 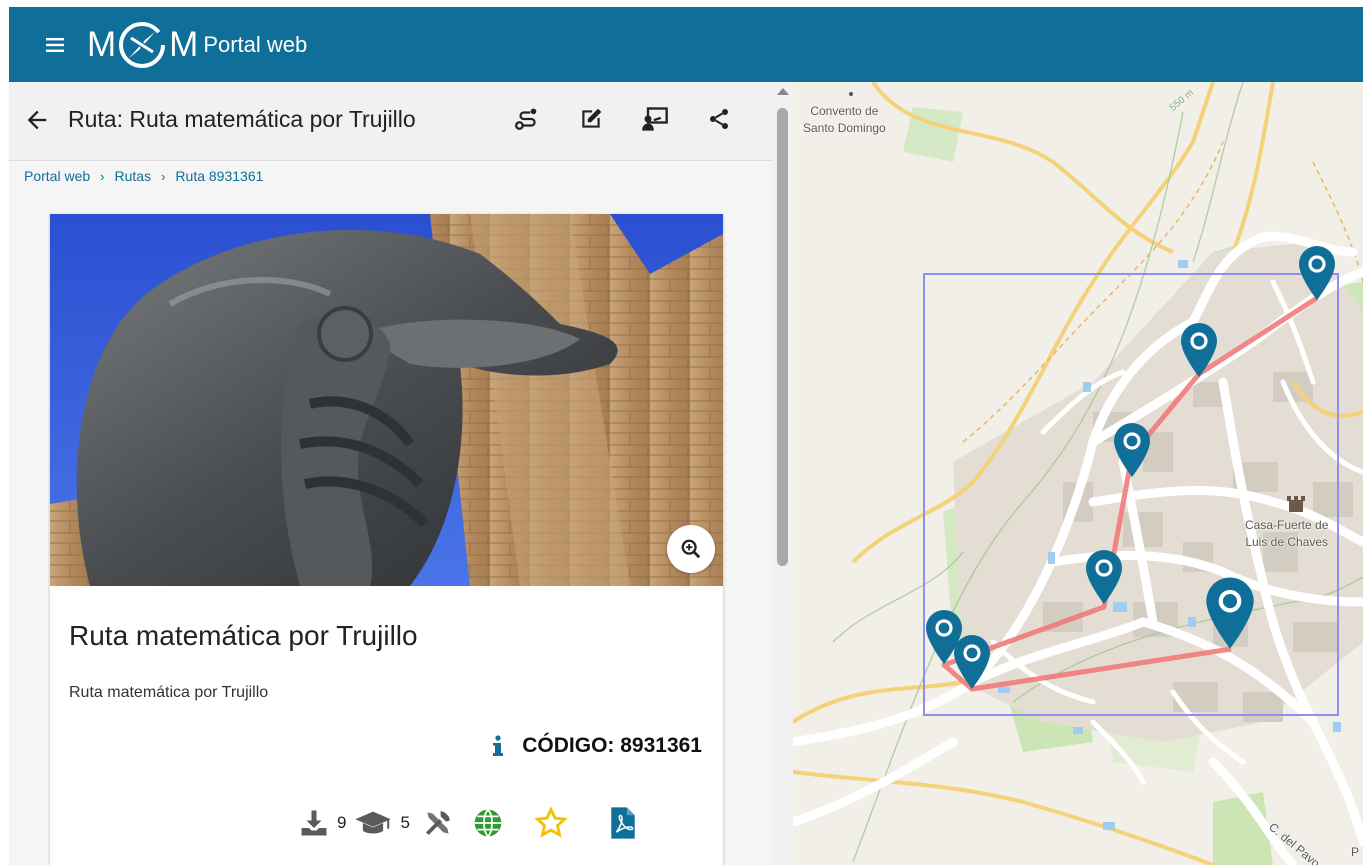 I want to click on presentation-icon, so click(x=655, y=119).